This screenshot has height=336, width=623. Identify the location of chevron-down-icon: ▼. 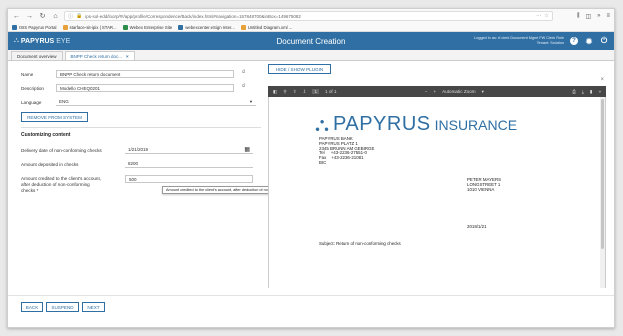
(251, 101).